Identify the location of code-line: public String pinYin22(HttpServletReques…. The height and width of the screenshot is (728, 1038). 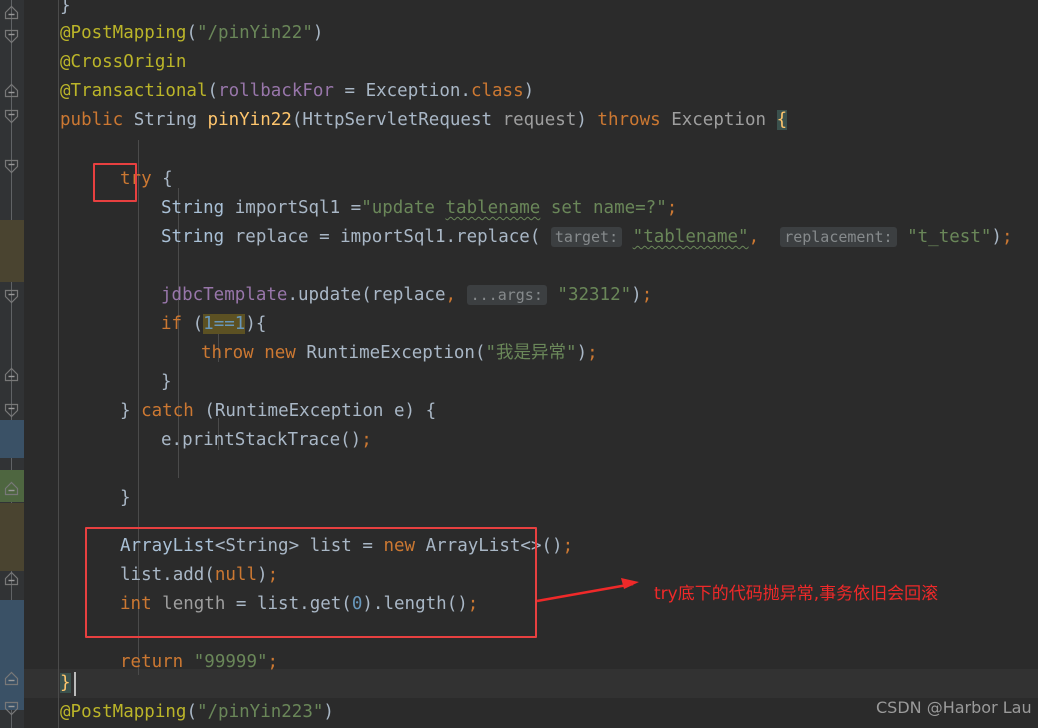
(424, 120).